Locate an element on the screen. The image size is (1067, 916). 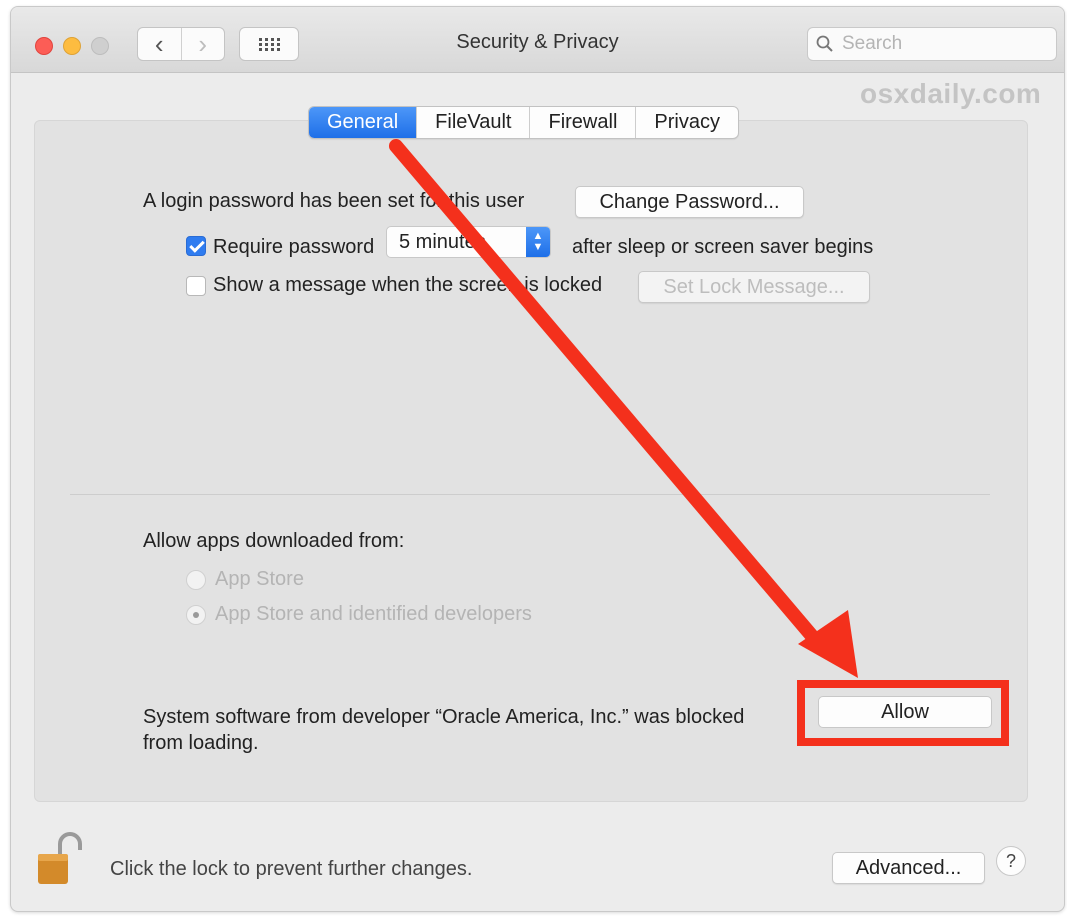
lock-icon is located at coordinates (59, 858).